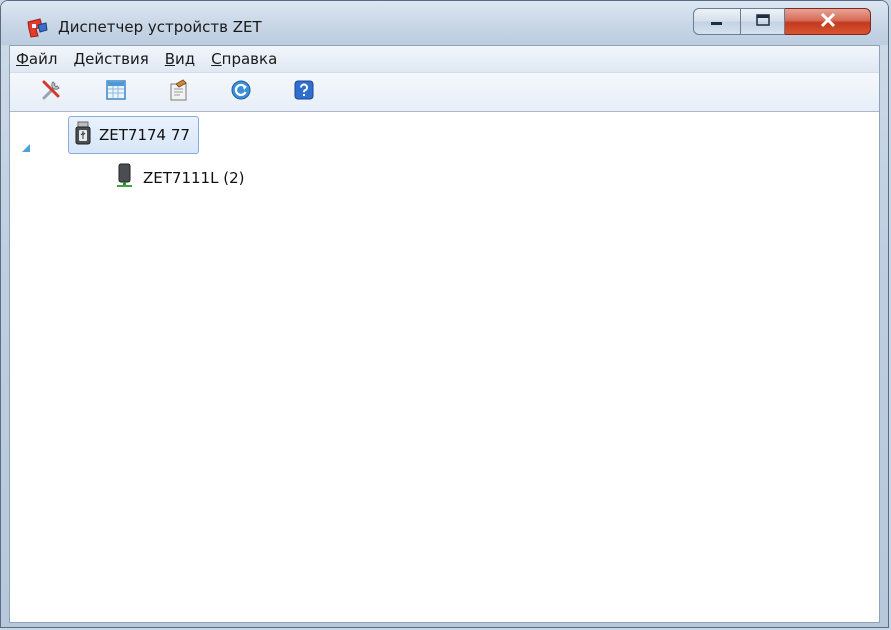  Describe the element at coordinates (194, 178) in the screenshot. I see `tree-node-child-label: ZET7111L (2)` at that location.